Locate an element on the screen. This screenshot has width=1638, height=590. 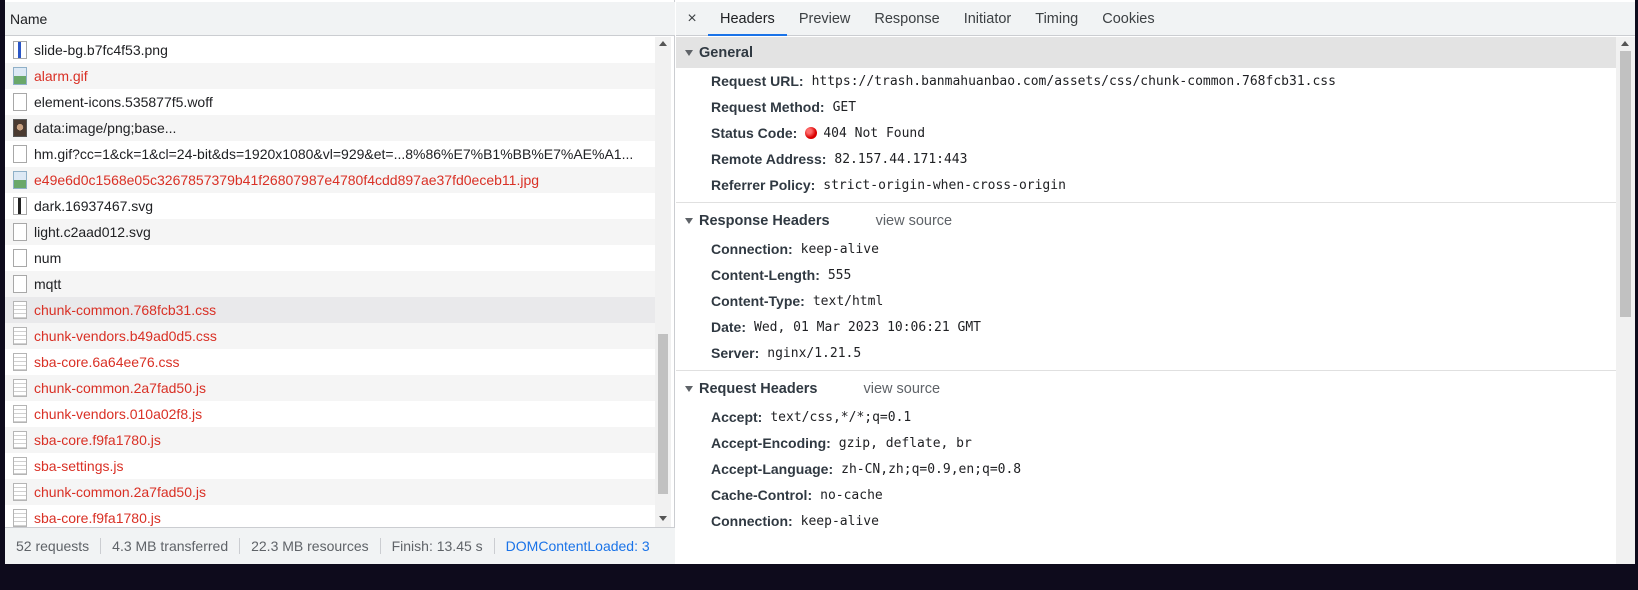
request-row: chunk-common.768fcb31.css is located at coordinates (330, 310).